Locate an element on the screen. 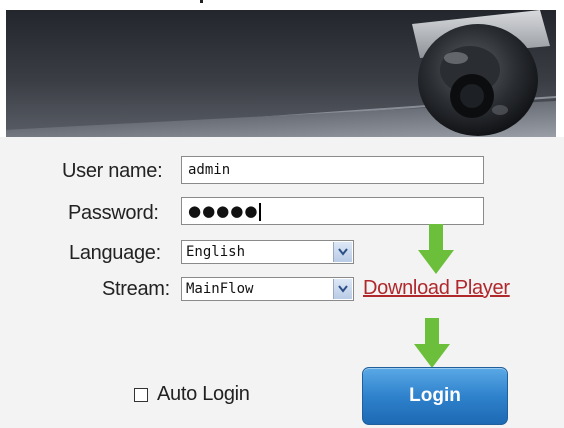  username-input: admin is located at coordinates (332, 170).